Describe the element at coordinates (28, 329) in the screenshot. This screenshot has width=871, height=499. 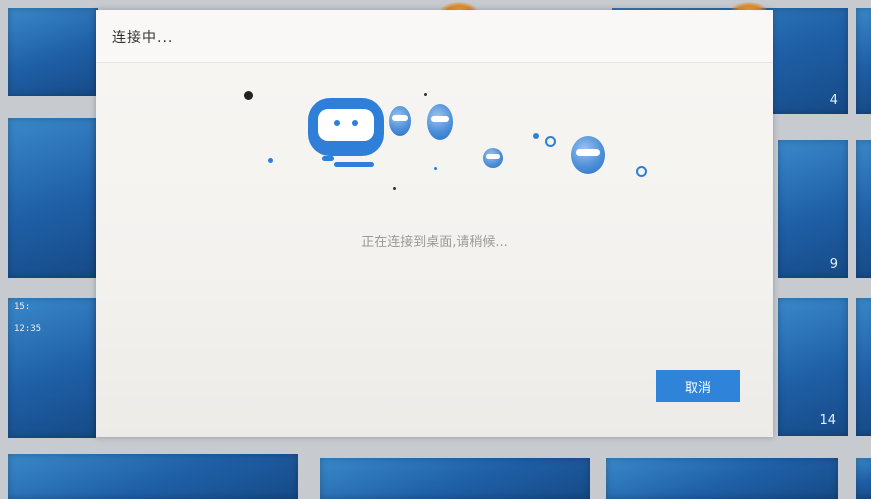
I see `tile-clock: 12:35` at that location.